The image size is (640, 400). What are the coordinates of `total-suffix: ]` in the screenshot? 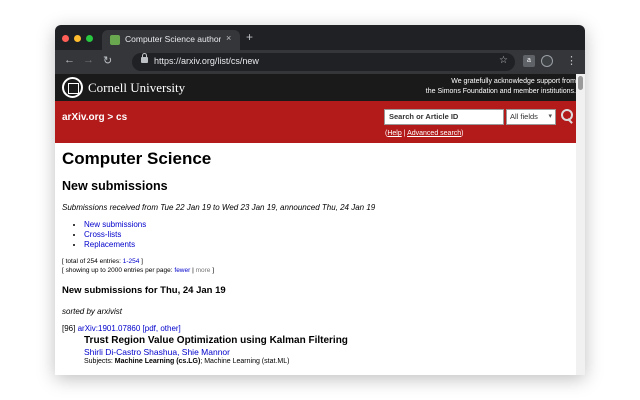 It's located at (141, 261).